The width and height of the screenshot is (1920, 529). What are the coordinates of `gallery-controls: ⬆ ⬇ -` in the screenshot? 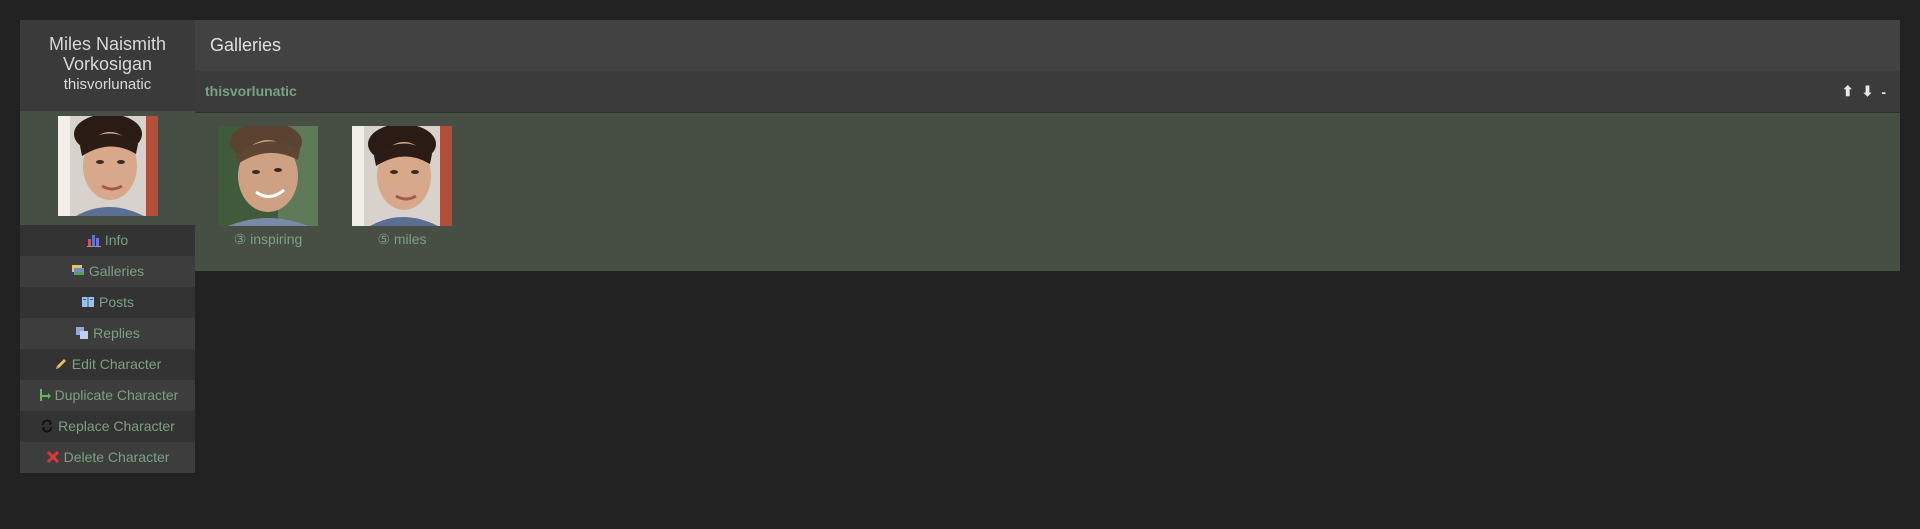 It's located at (1864, 91).